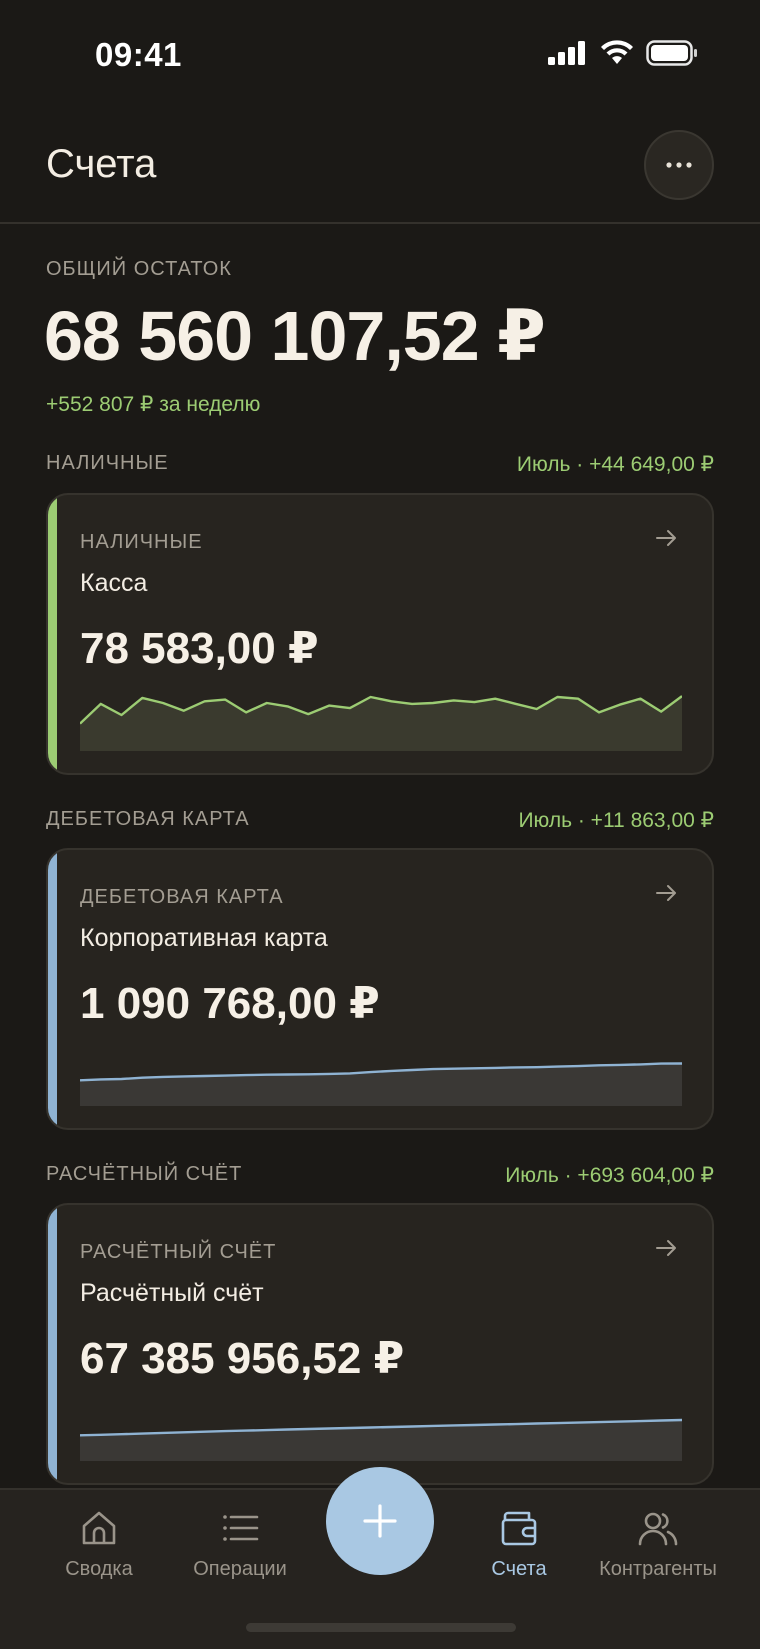 The image size is (760, 1649). I want to click on add-operation-button, so click(380, 1521).